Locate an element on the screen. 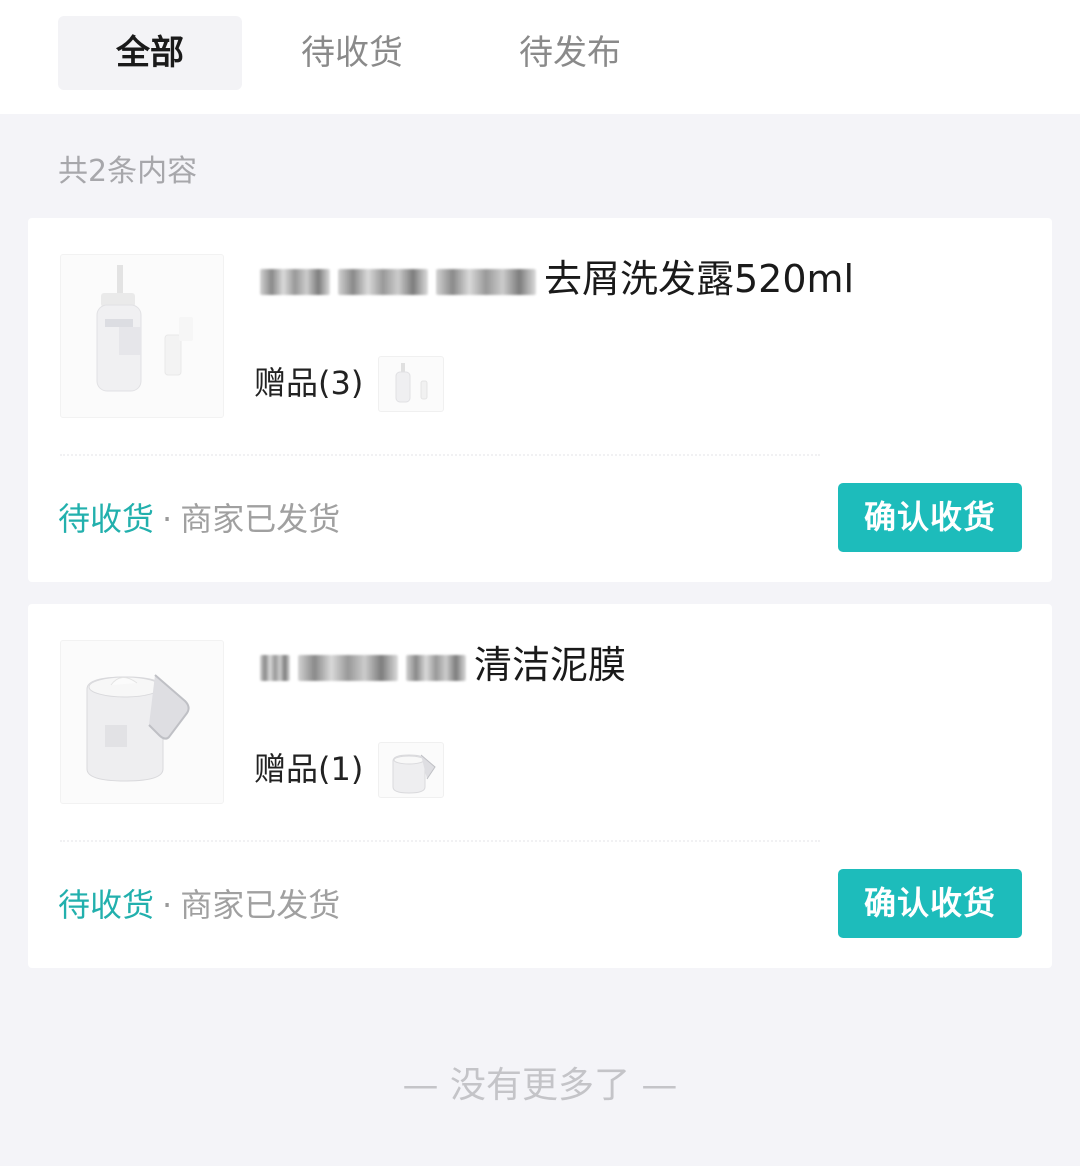 The width and height of the screenshot is (1080, 1166). tab-pending-receipt: 待收货 is located at coordinates (352, 53).